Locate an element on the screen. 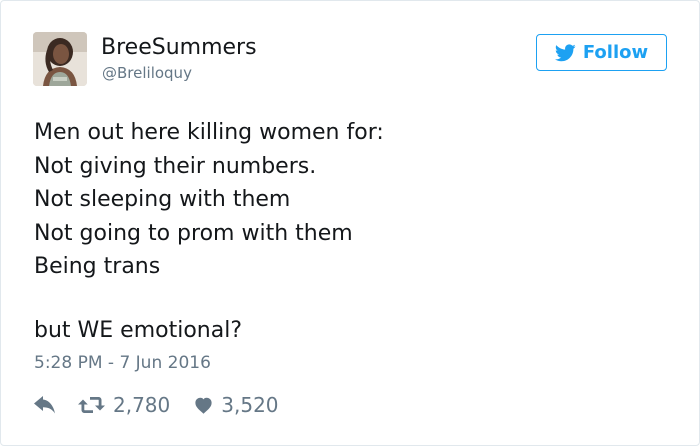 This screenshot has height=446, width=700. like-button: 3,520 is located at coordinates (236, 405).